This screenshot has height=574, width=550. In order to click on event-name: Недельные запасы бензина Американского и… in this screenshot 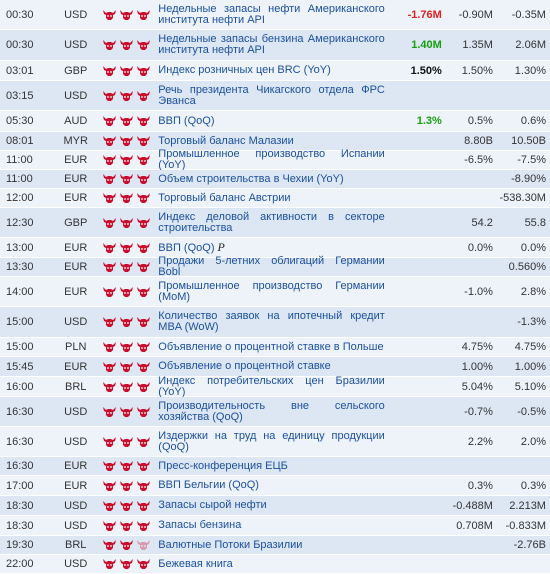, I will do `click(271, 44)`.